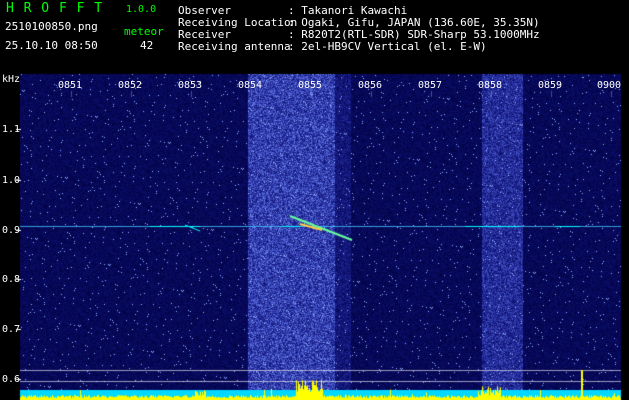 The height and width of the screenshot is (400, 629). I want to click on y-tick-0-8: 0.8, so click(11, 279).